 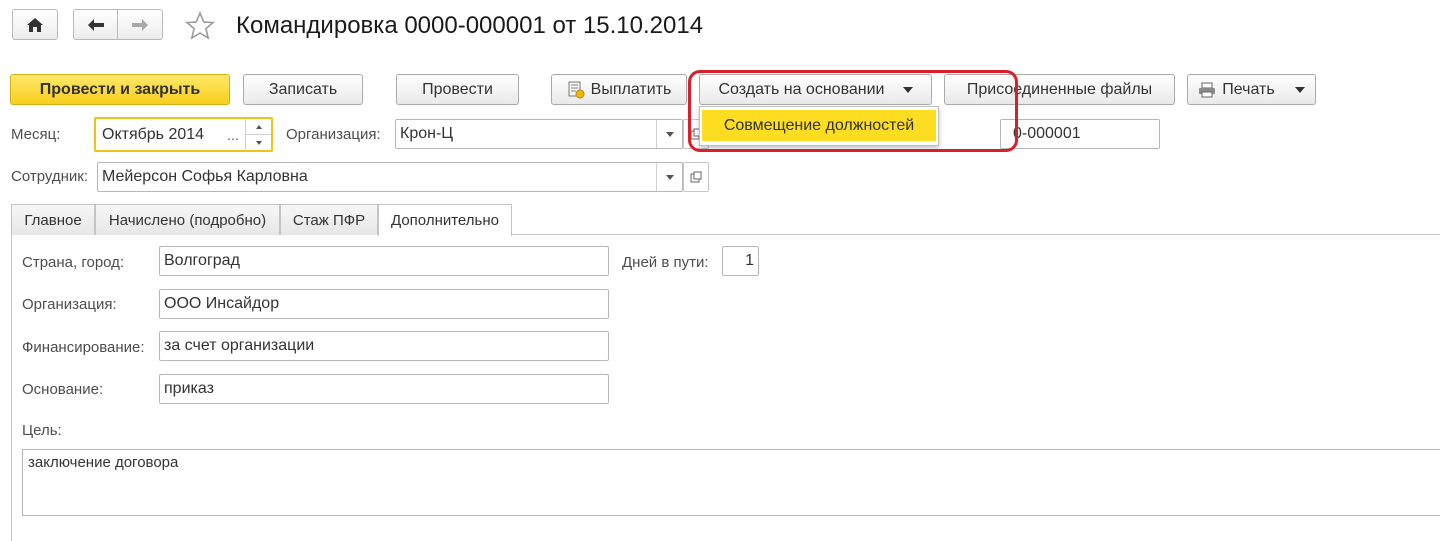 I want to click on employee-field: Мейерсон Софья Карловна, so click(x=390, y=177).